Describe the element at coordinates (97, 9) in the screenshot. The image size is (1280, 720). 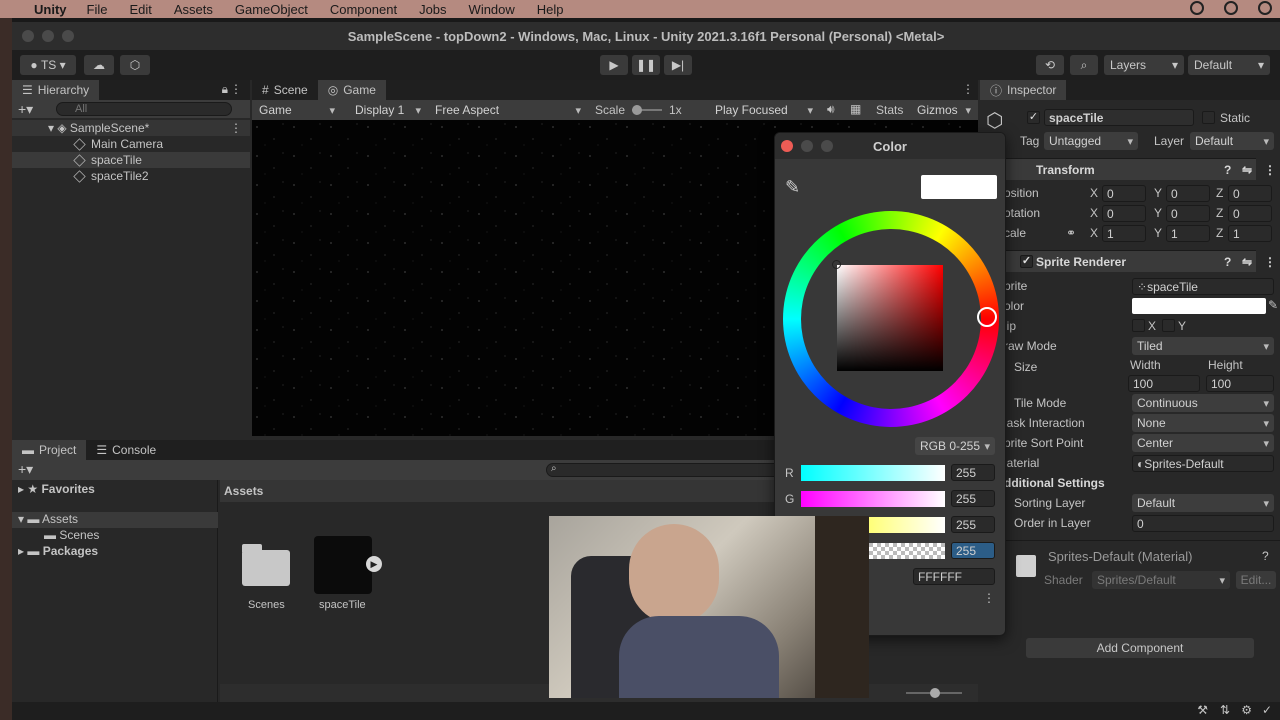
I see `menu-file: File` at that location.